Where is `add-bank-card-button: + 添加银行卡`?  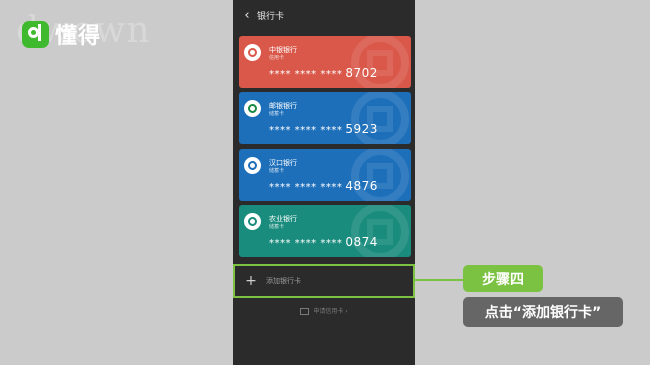 add-bank-card-button: + 添加银行卡 is located at coordinates (324, 281).